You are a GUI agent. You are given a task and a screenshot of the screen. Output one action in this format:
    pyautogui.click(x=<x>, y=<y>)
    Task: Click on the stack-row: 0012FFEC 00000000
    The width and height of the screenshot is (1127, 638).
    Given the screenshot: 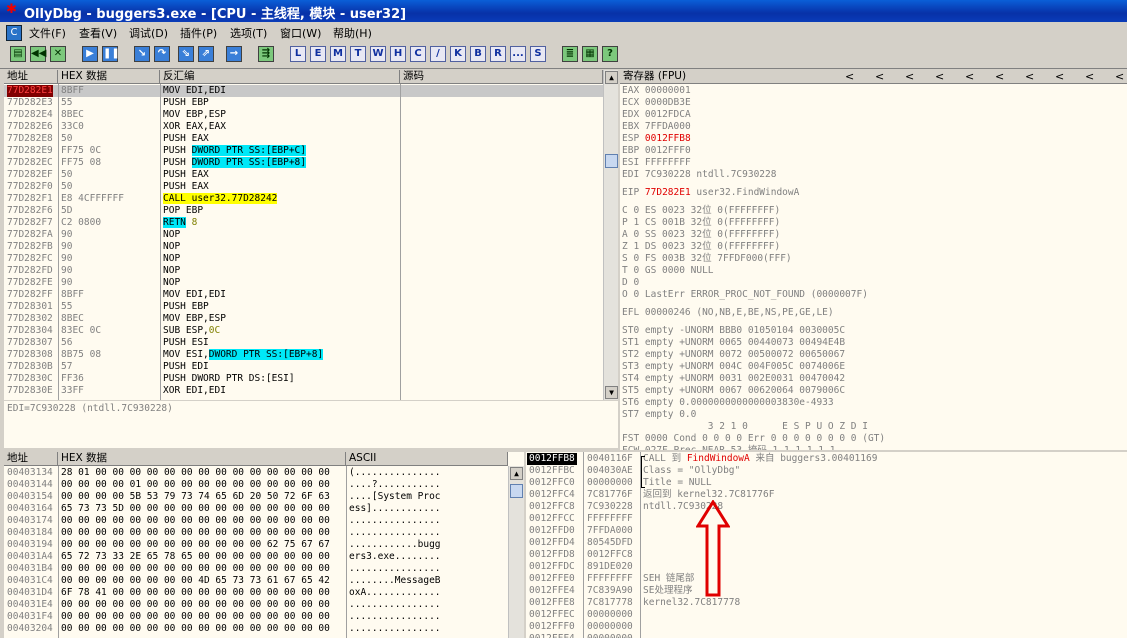 What is the action you would take?
    pyautogui.click(x=826, y=615)
    